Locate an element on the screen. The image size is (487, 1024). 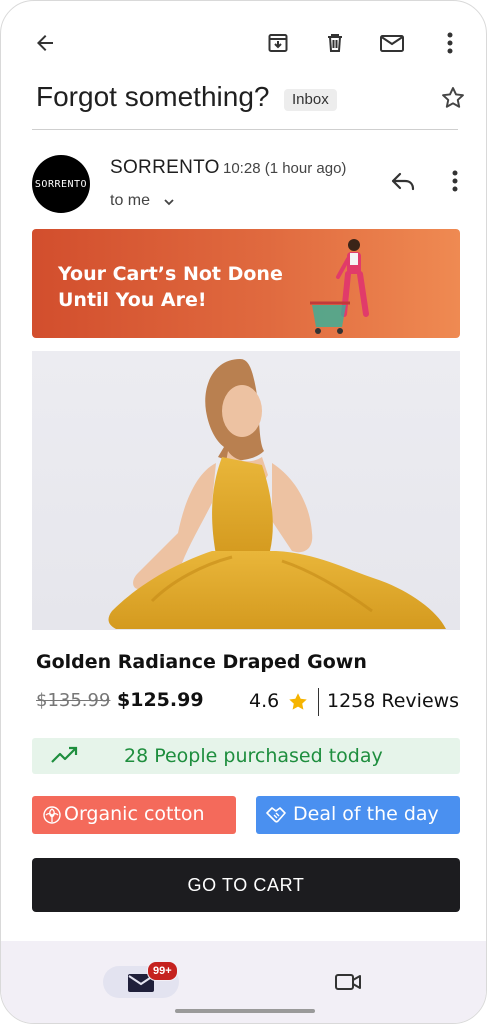
shopper-with-cart-image is located at coordinates (339, 286).